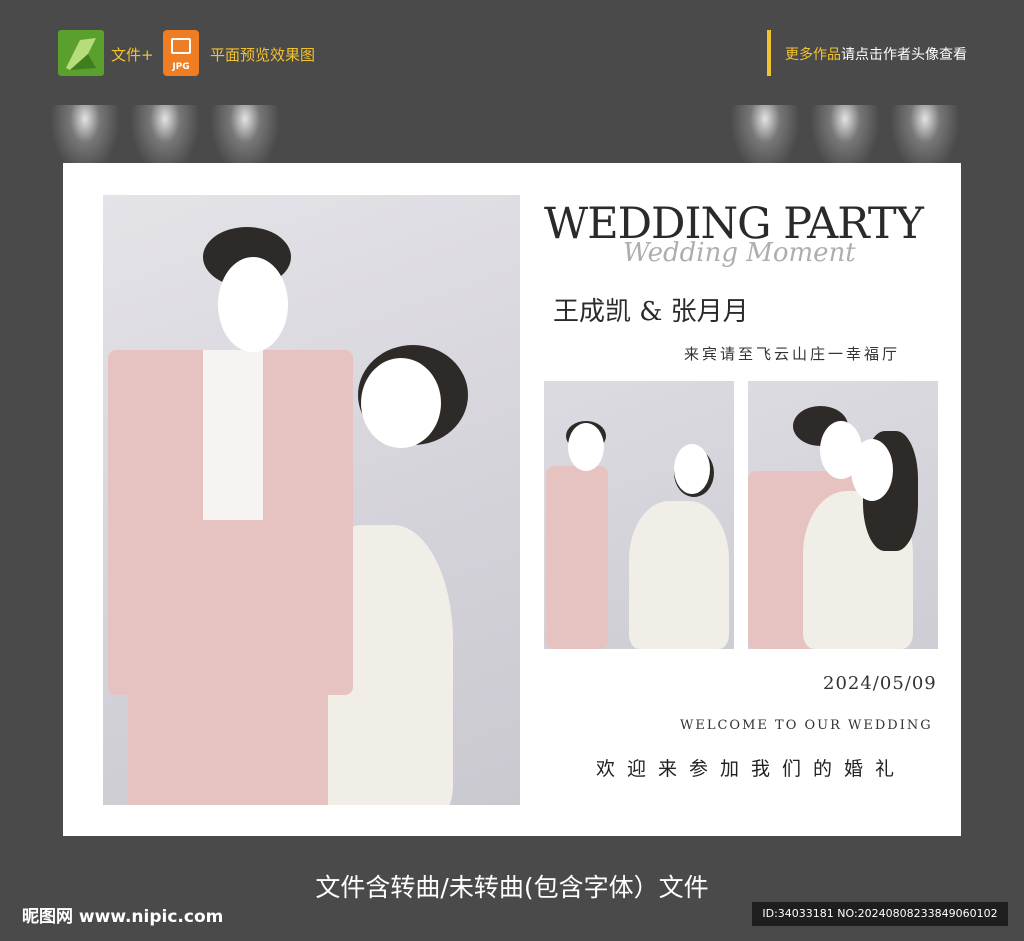  What do you see at coordinates (880, 914) in the screenshot?
I see `id-badge: ID:34033181 NO:20240808233849060102` at bounding box center [880, 914].